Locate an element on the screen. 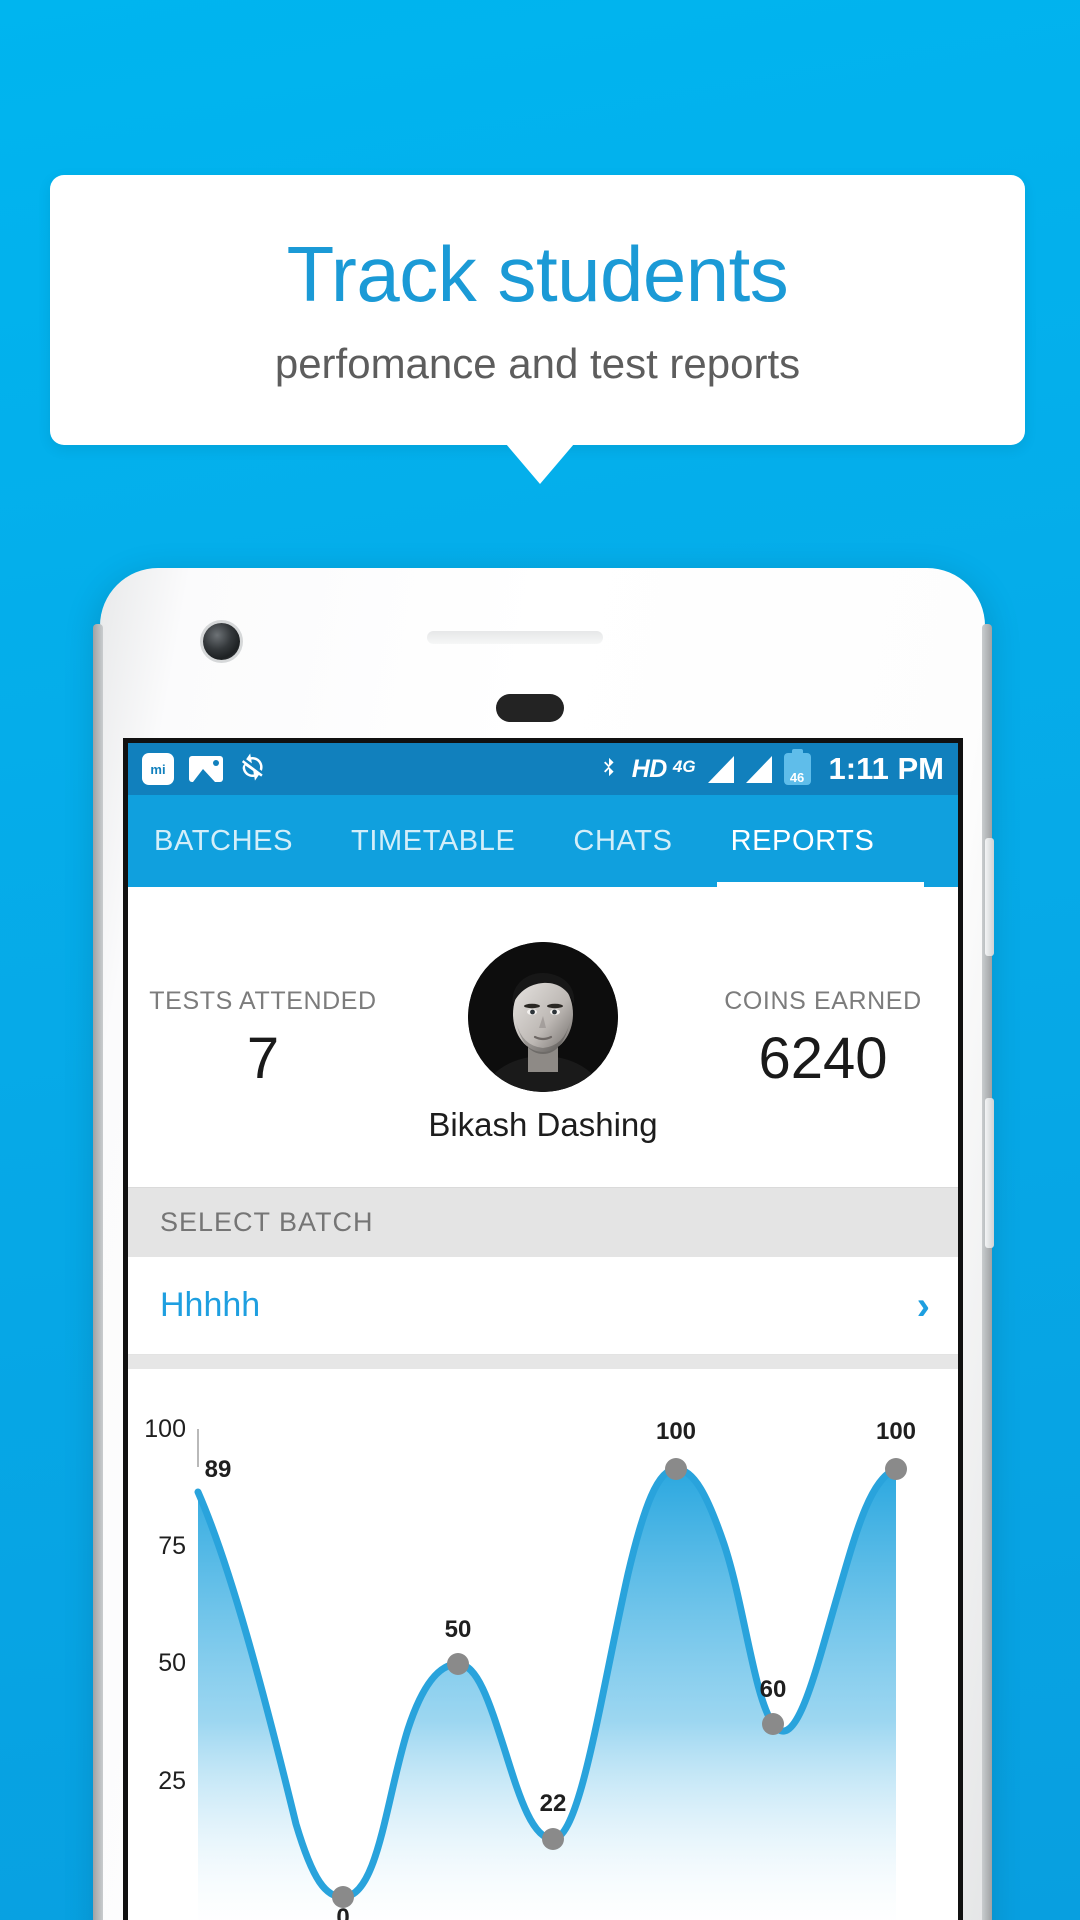 Image resolution: width=1080 pixels, height=1920 pixels. avatar is located at coordinates (542, 1017).